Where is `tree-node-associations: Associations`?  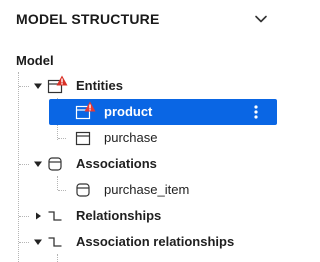
tree-node-associations: Associations is located at coordinates (141, 164).